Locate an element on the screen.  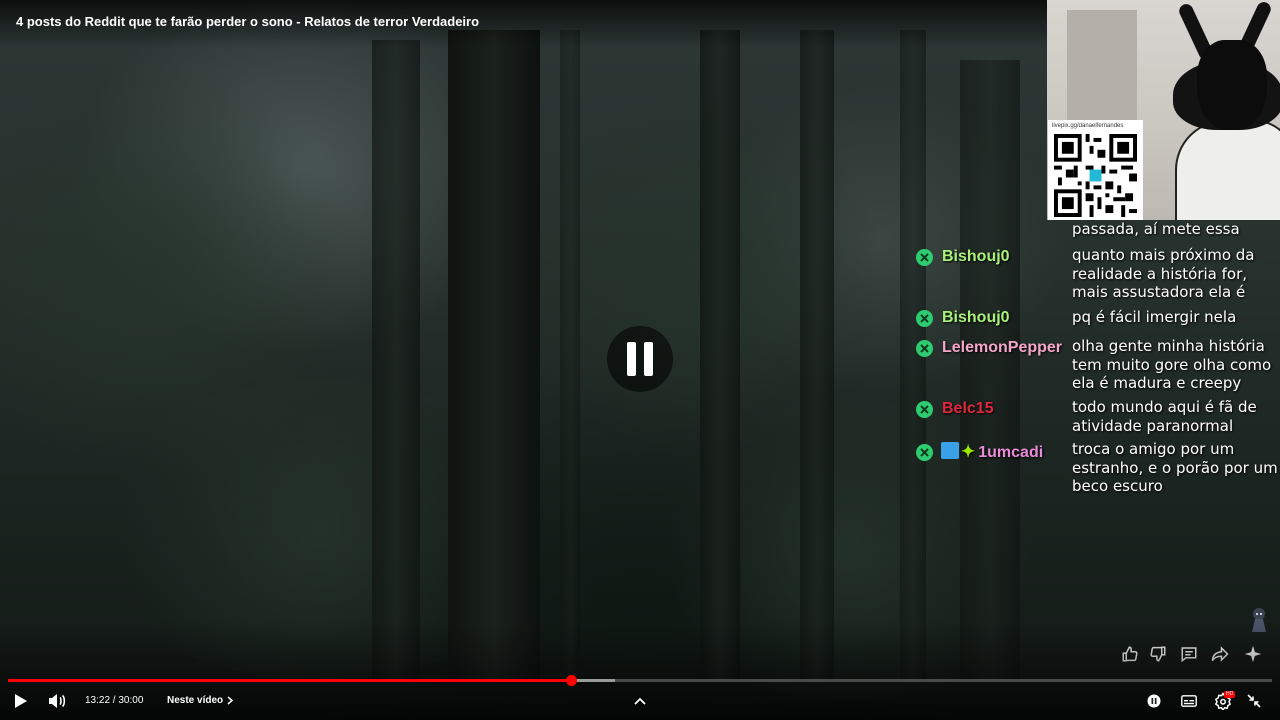
qr-code-icon is located at coordinates (1095, 175).